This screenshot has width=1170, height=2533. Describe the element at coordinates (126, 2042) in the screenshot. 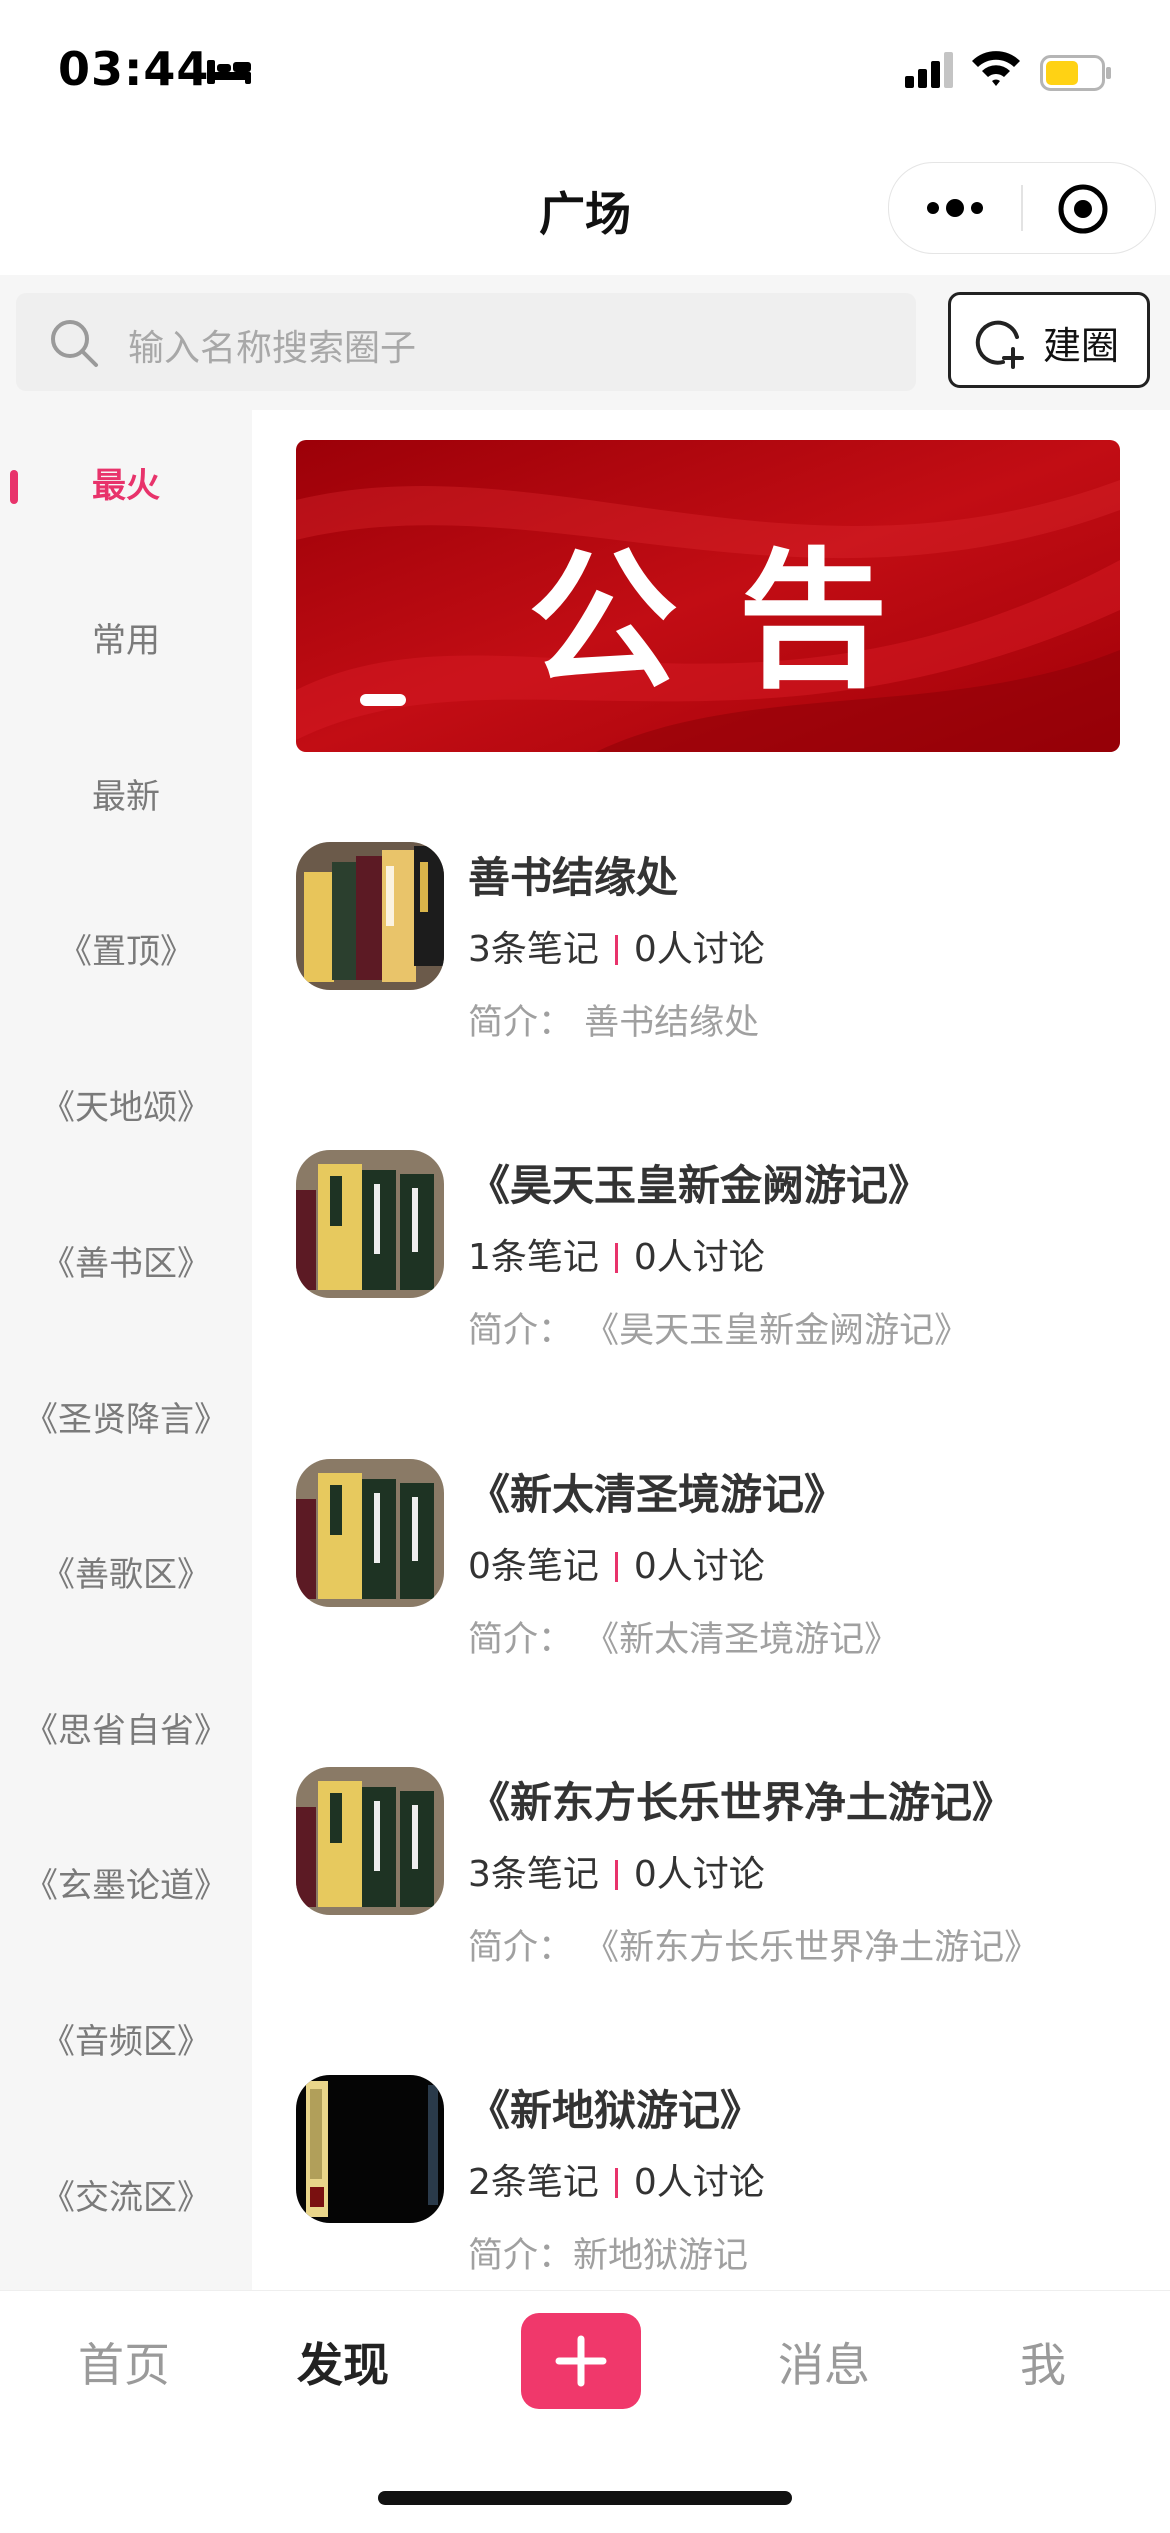

I see `sidebar-item-audio: 《音频区》` at that location.